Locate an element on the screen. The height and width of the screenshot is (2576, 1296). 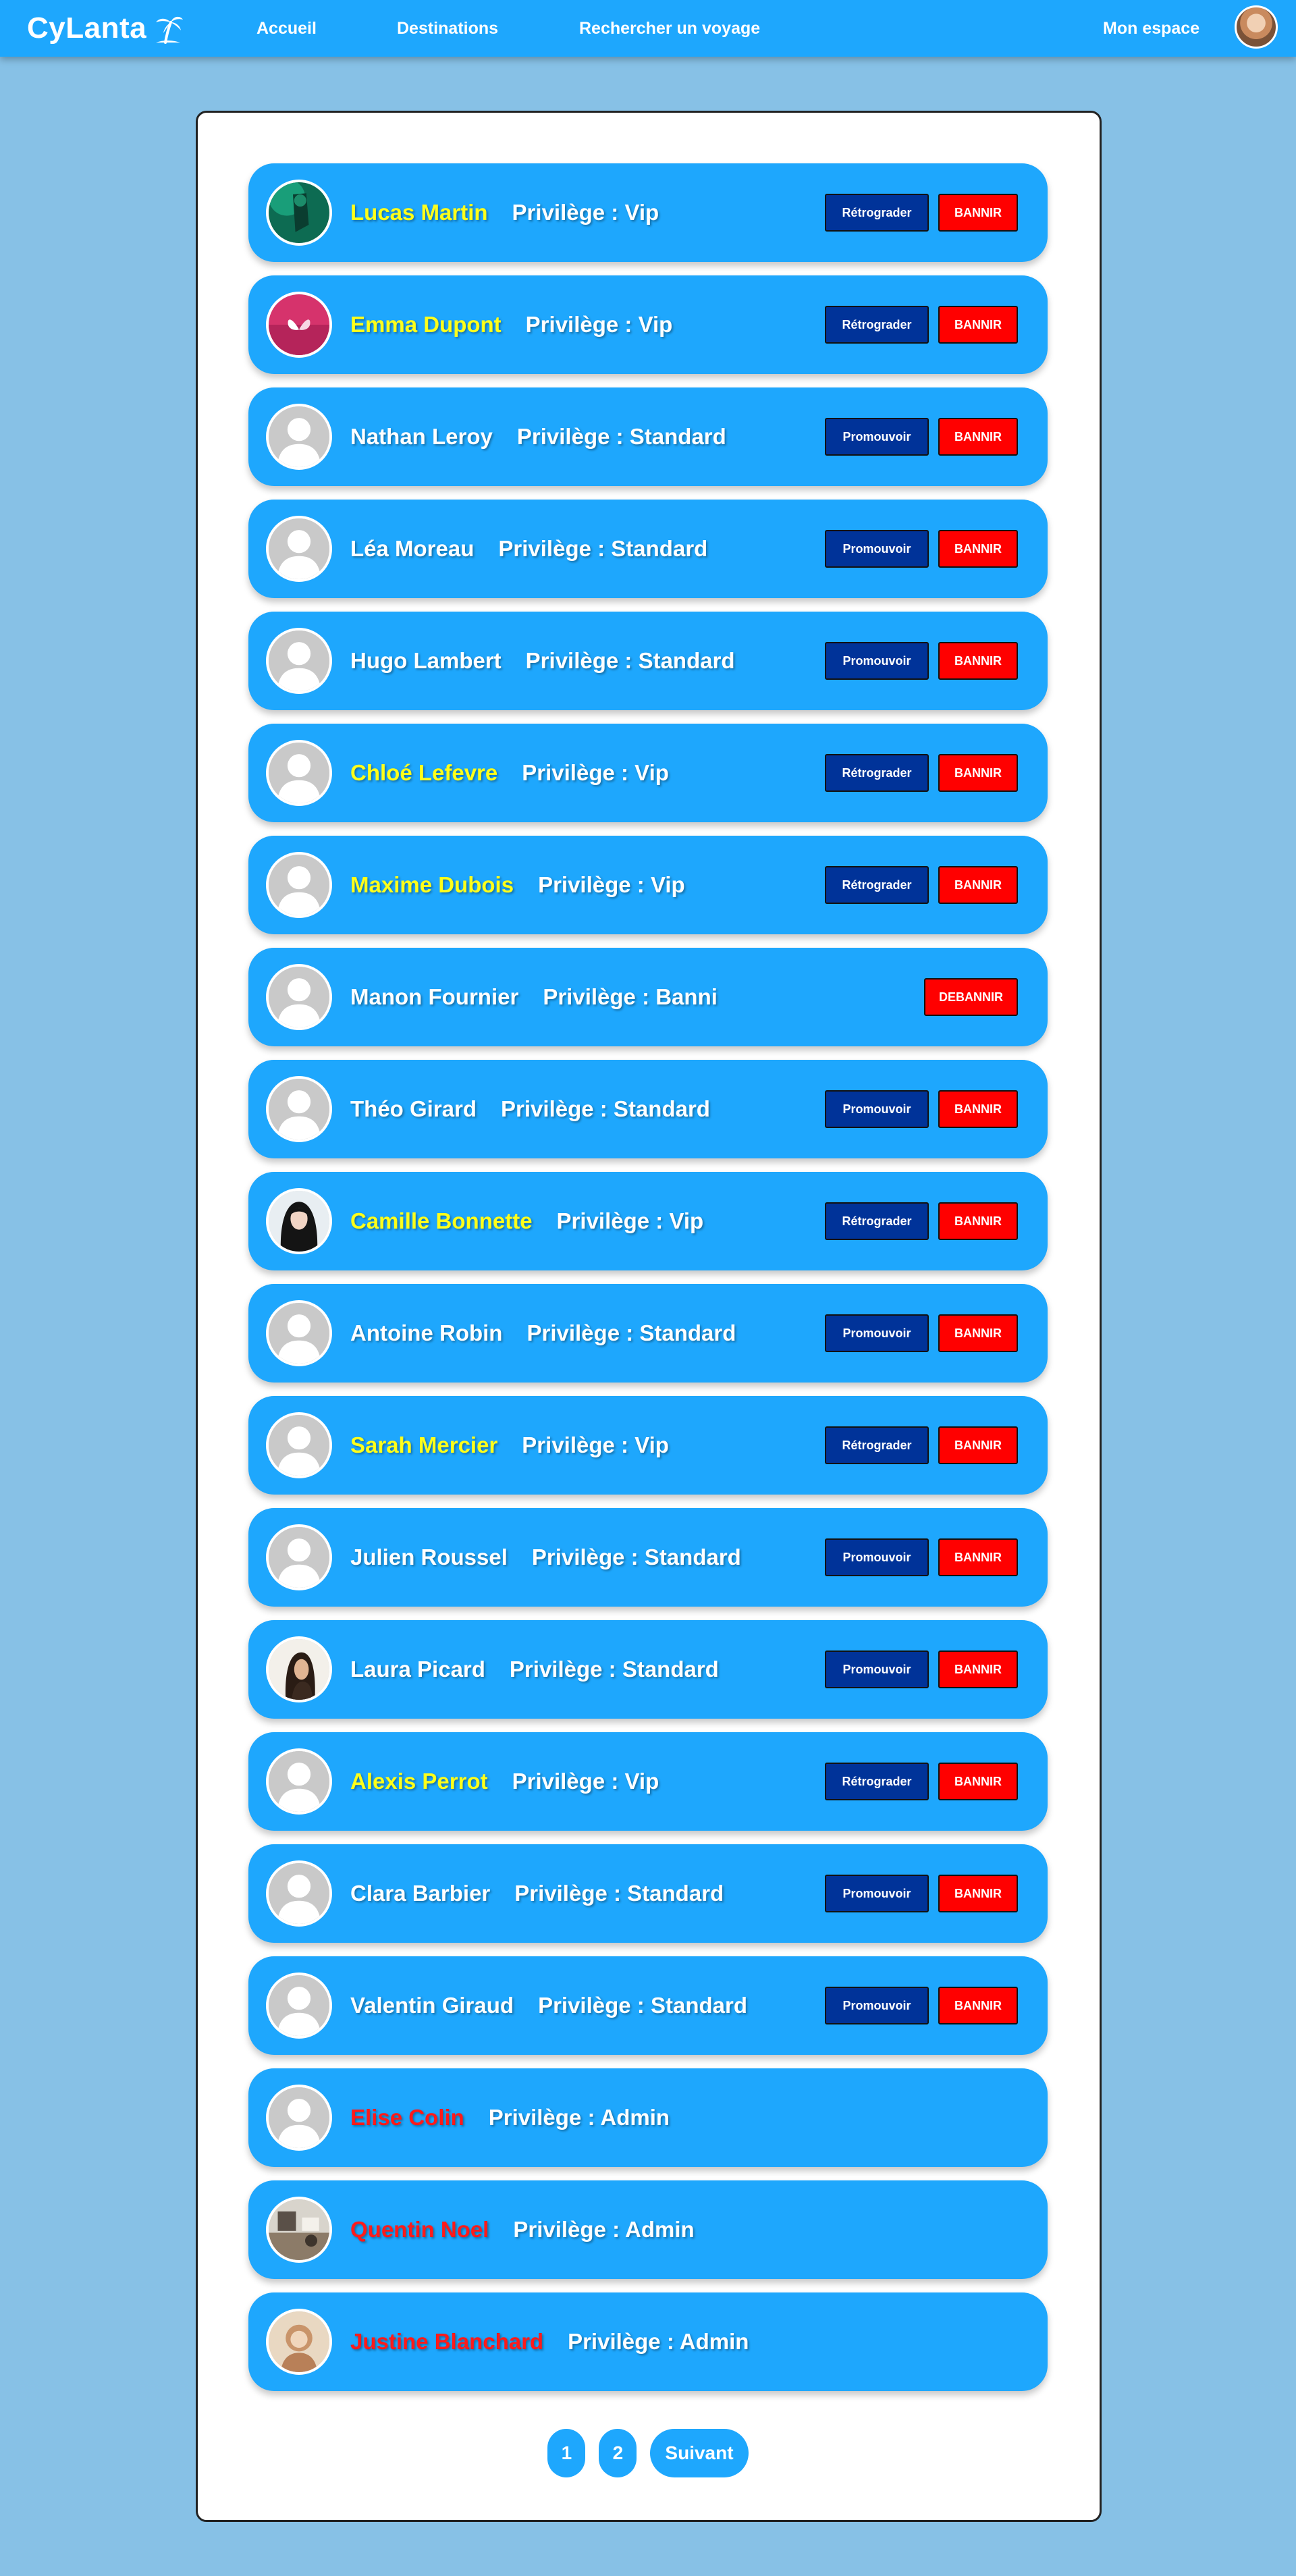
user-actions: DEBANNIR is located at coordinates (970, 997).